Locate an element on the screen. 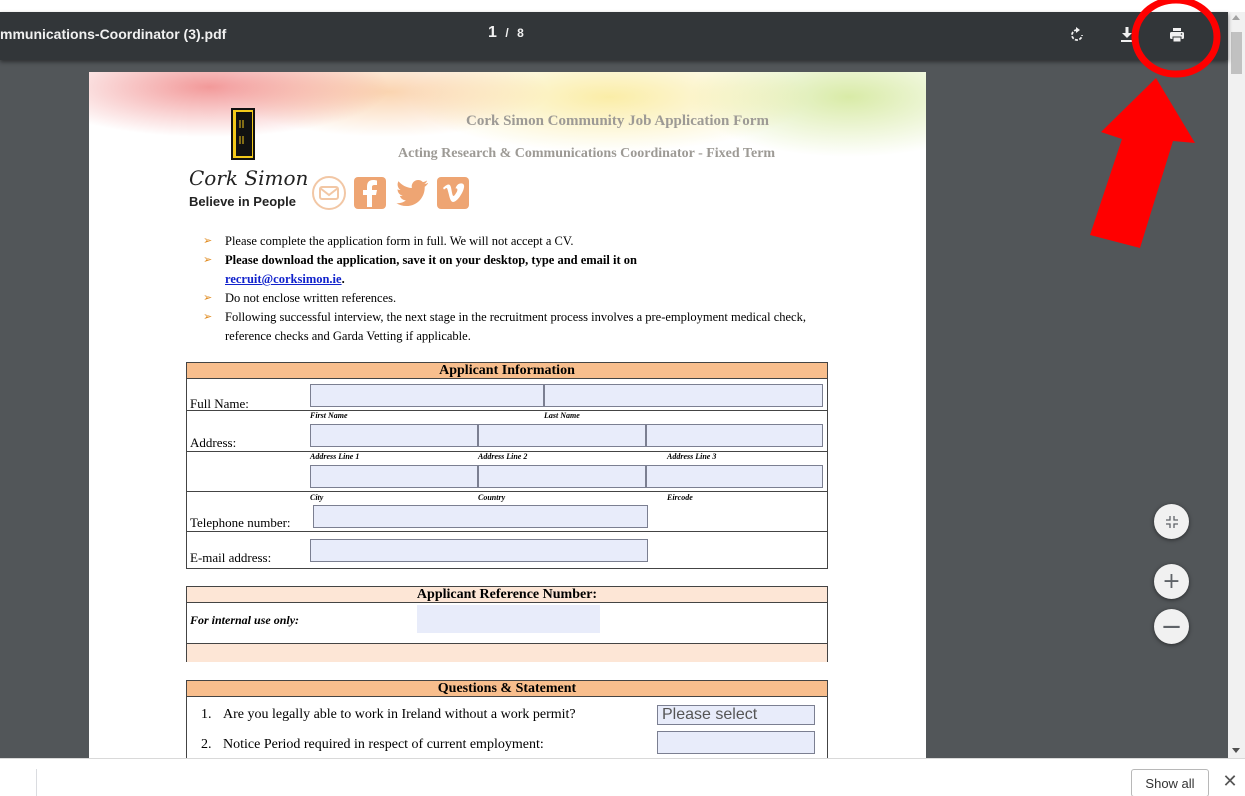  address-line-2-field is located at coordinates (562, 435).